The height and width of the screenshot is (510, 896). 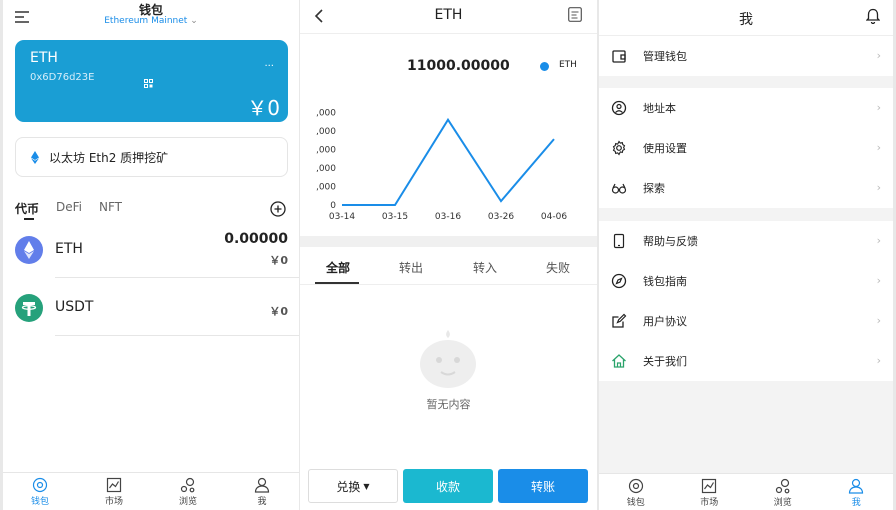 What do you see at coordinates (619, 108) in the screenshot?
I see `contact-icon` at bounding box center [619, 108].